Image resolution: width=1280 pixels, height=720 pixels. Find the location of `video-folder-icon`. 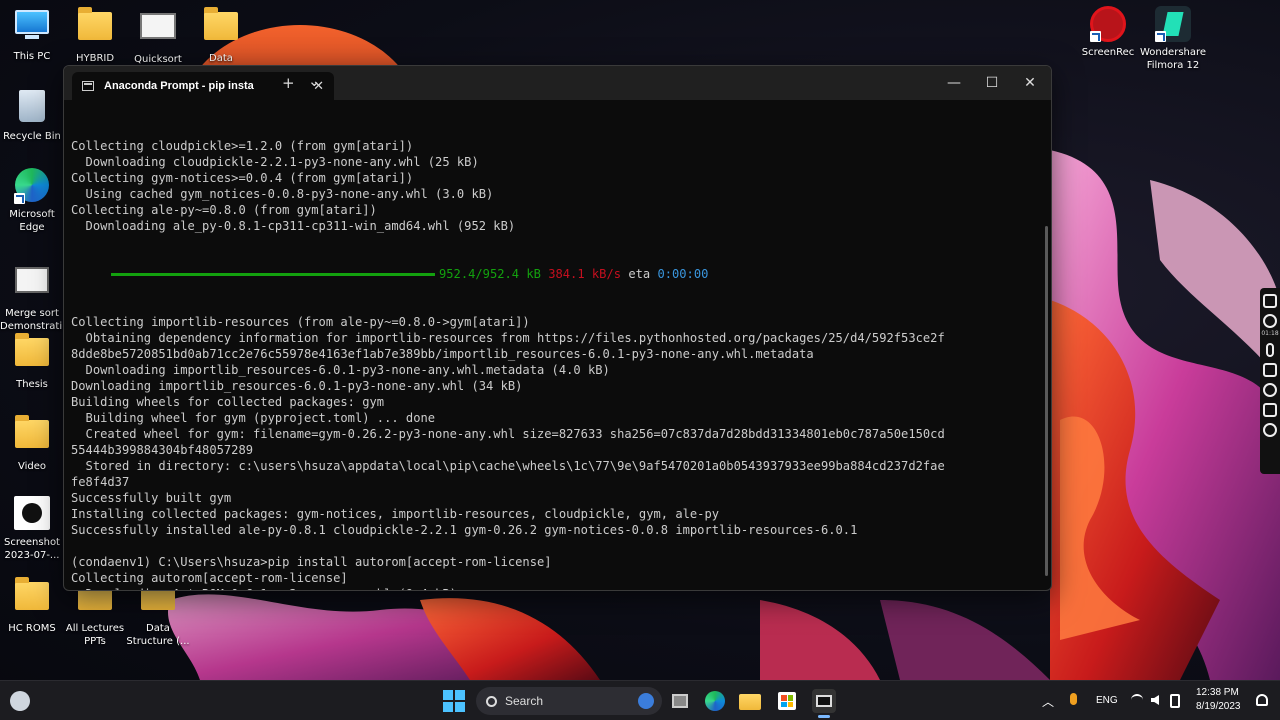

video-folder-icon is located at coordinates (32, 435).